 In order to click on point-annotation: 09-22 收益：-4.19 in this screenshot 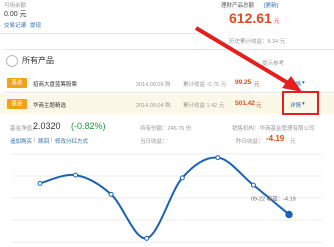, I will do `click(273, 199)`.